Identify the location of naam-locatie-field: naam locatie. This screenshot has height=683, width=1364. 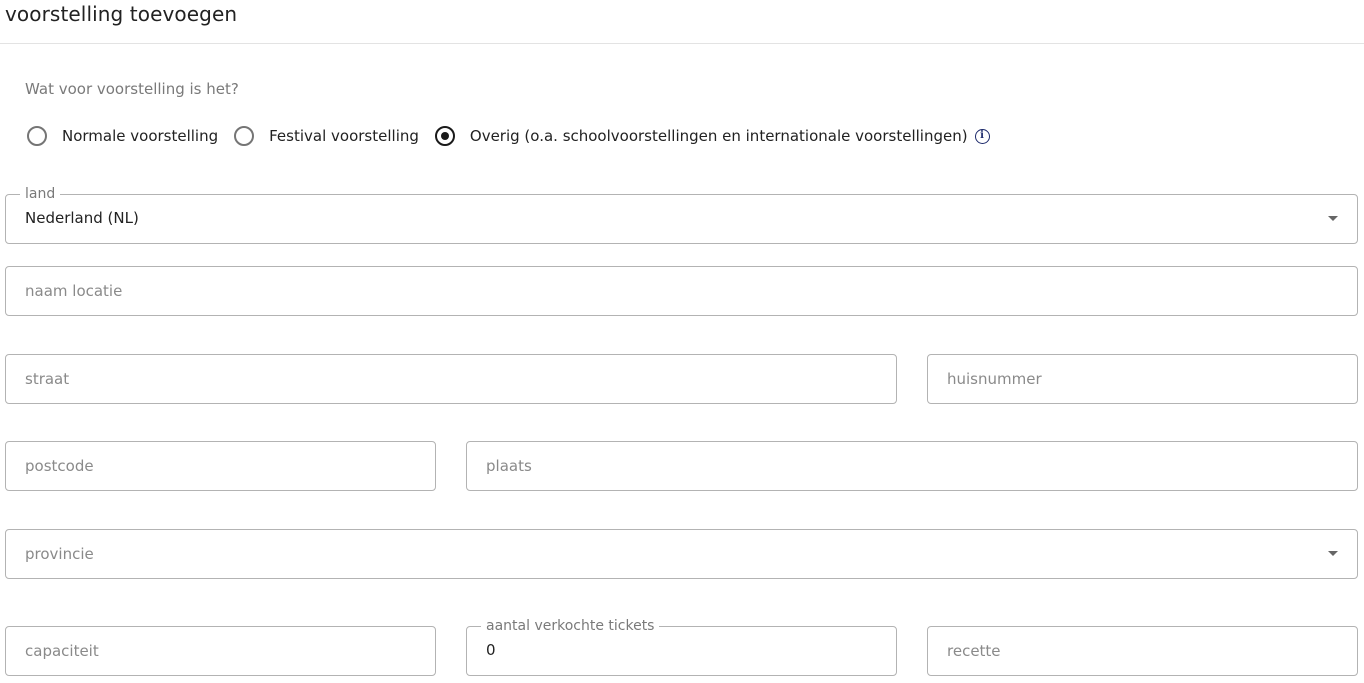
(681, 291).